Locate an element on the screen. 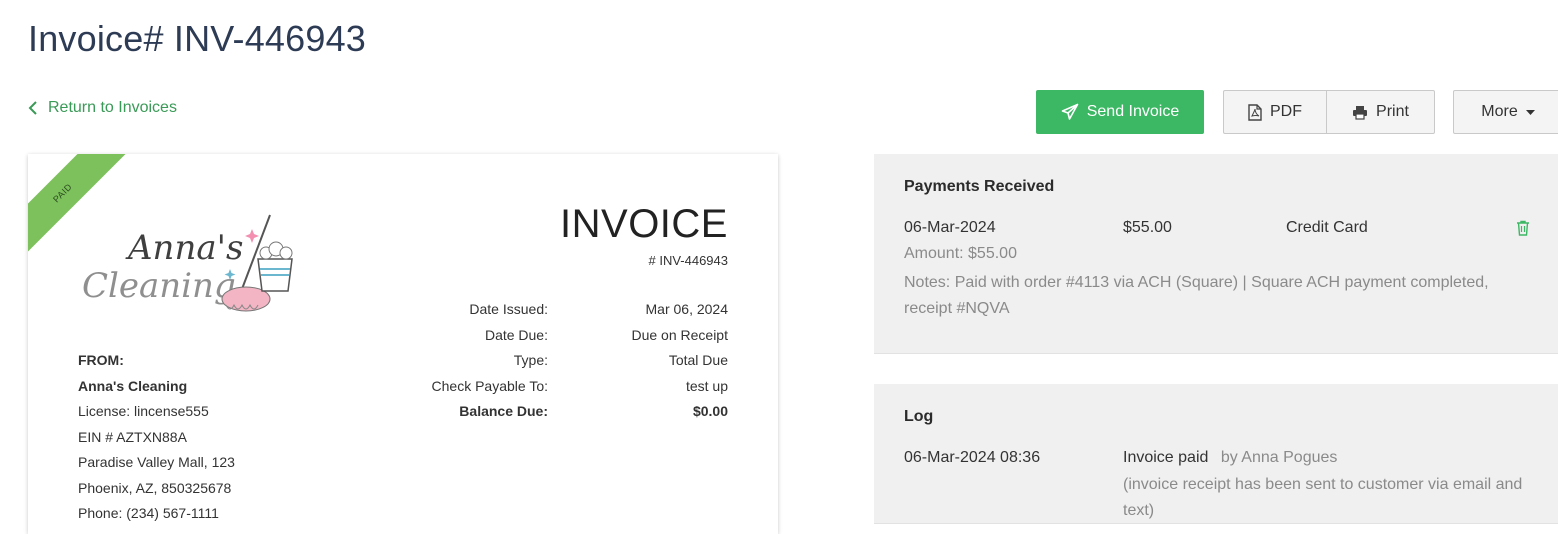  printer-icon is located at coordinates (1360, 112).